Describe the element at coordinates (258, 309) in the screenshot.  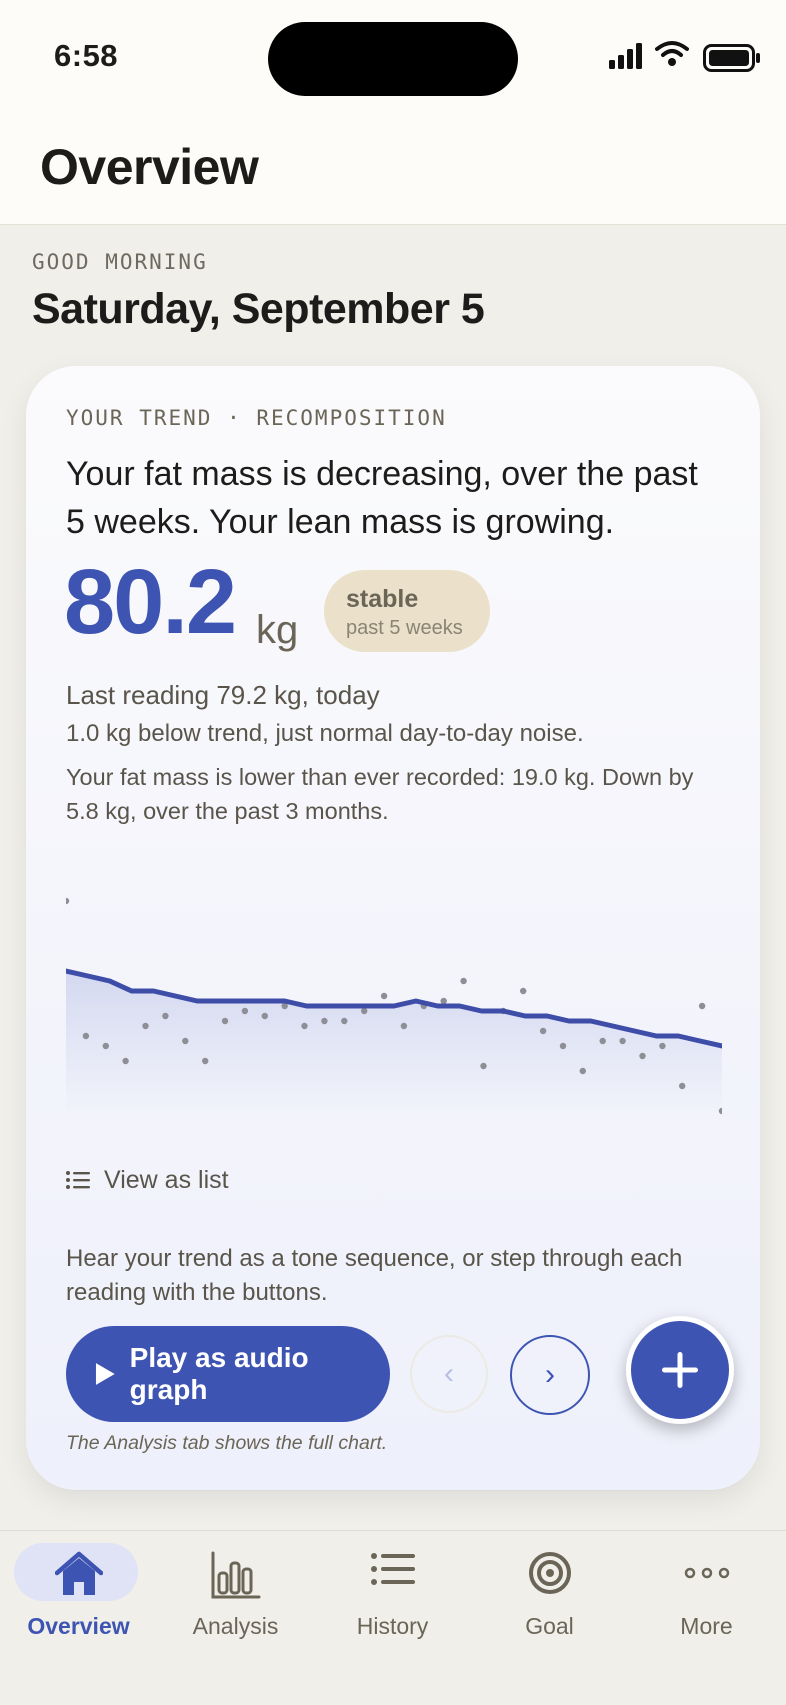
I see `date-heading: Saturday, September 5` at that location.